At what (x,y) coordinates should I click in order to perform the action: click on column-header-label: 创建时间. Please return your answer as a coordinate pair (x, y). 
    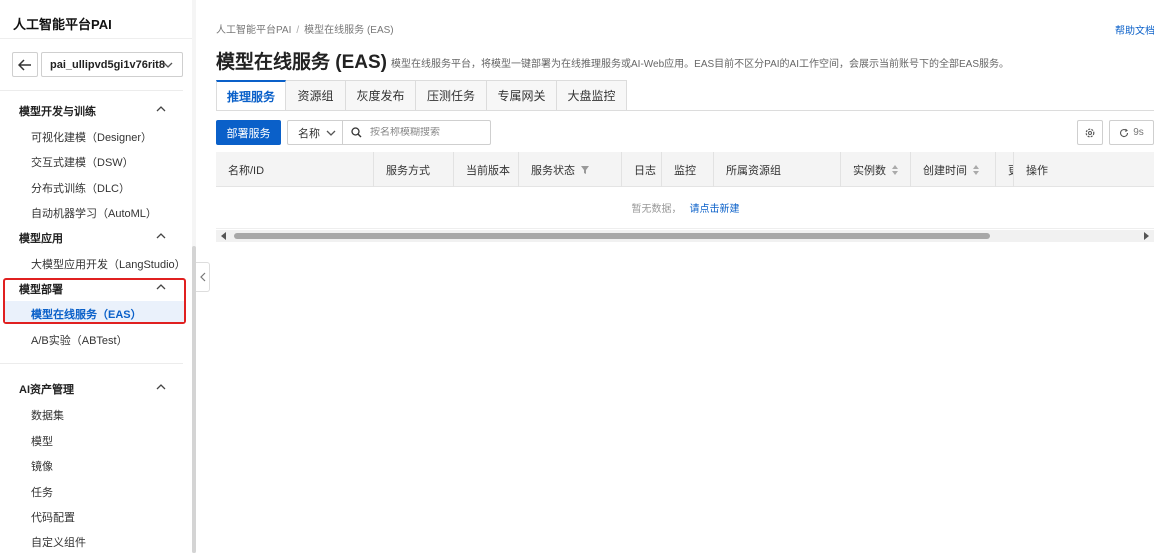
    Looking at the image, I should click on (945, 170).